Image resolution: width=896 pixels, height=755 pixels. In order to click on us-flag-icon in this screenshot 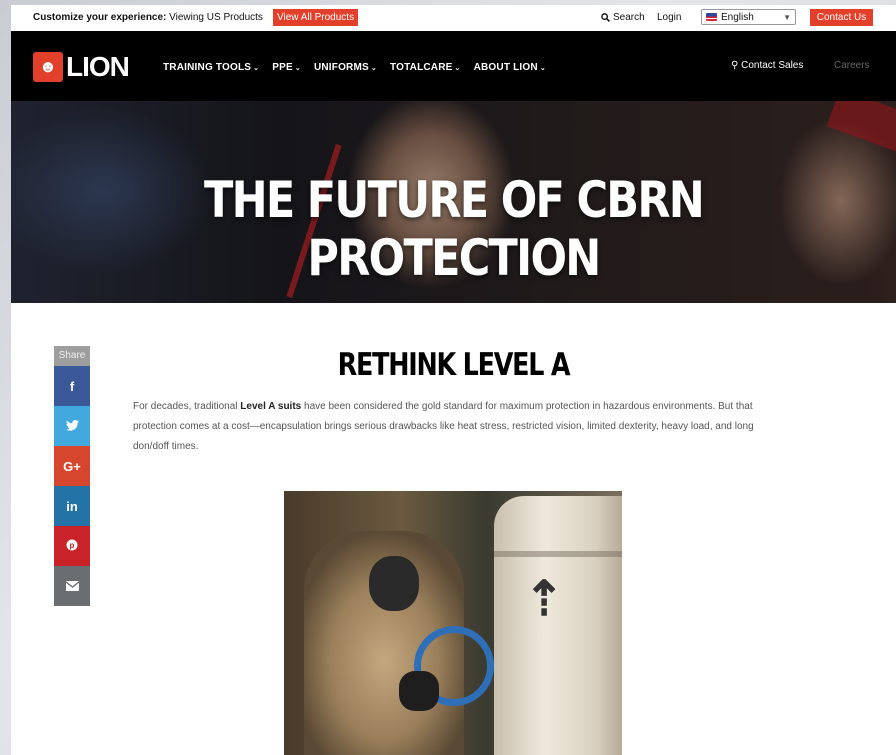, I will do `click(711, 17)`.